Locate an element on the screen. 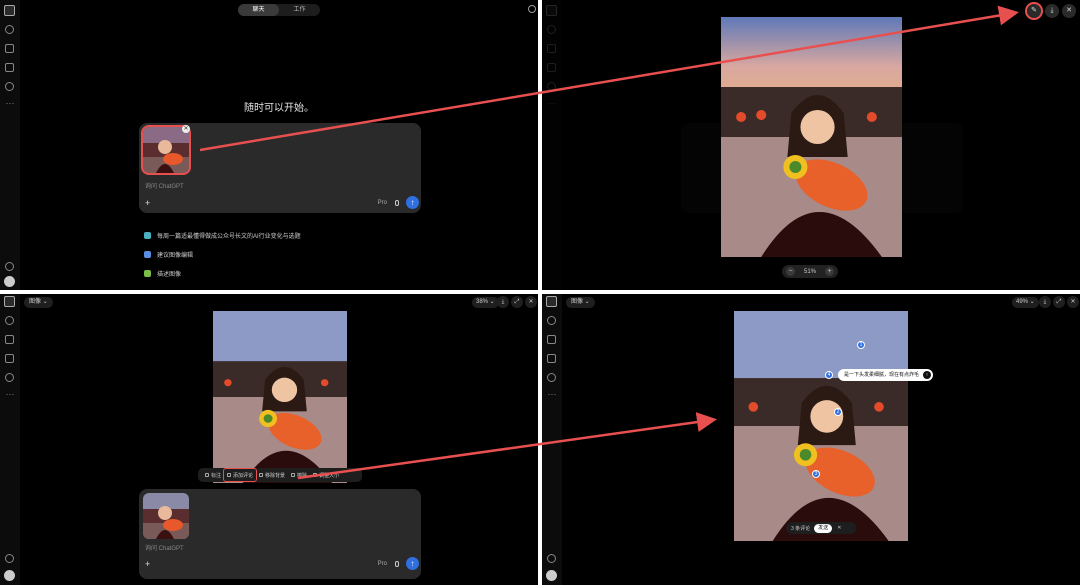 This screenshot has width=1080, height=585. zoom-in-button: + is located at coordinates (829, 271).